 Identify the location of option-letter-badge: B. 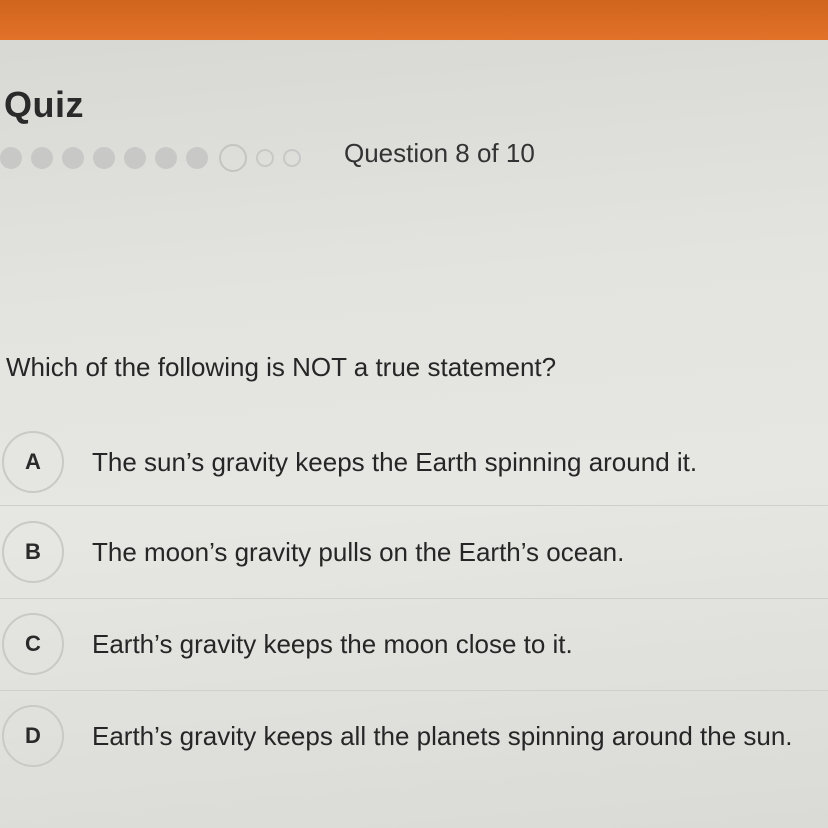
(33, 552).